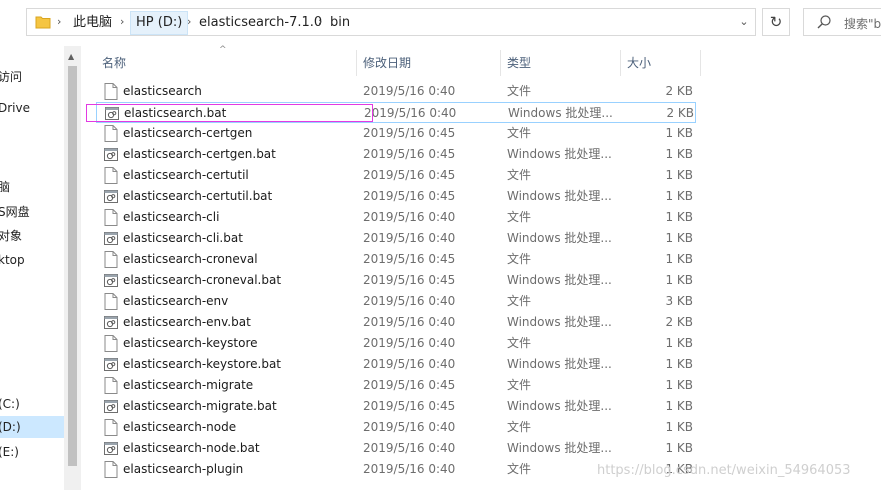 This screenshot has height=490, width=881. Describe the element at coordinates (159, 23) in the screenshot. I see `breadcrumb-item: HP (D:)` at that location.